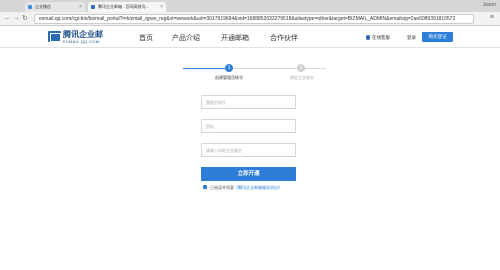 The height and width of the screenshot is (270, 500). What do you see at coordinates (248, 150) in the screenshot?
I see `domain-input` at bounding box center [248, 150].